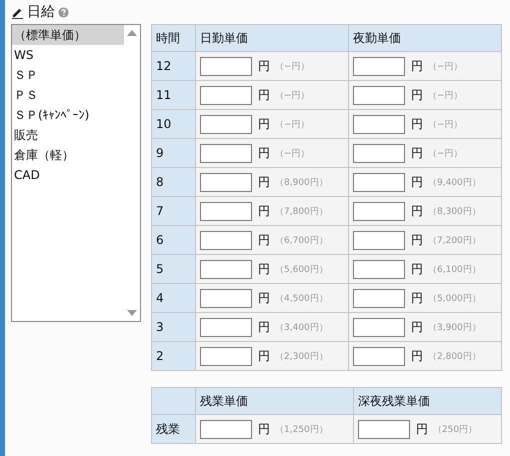  I want to click on column-header: 時間, so click(174, 38).